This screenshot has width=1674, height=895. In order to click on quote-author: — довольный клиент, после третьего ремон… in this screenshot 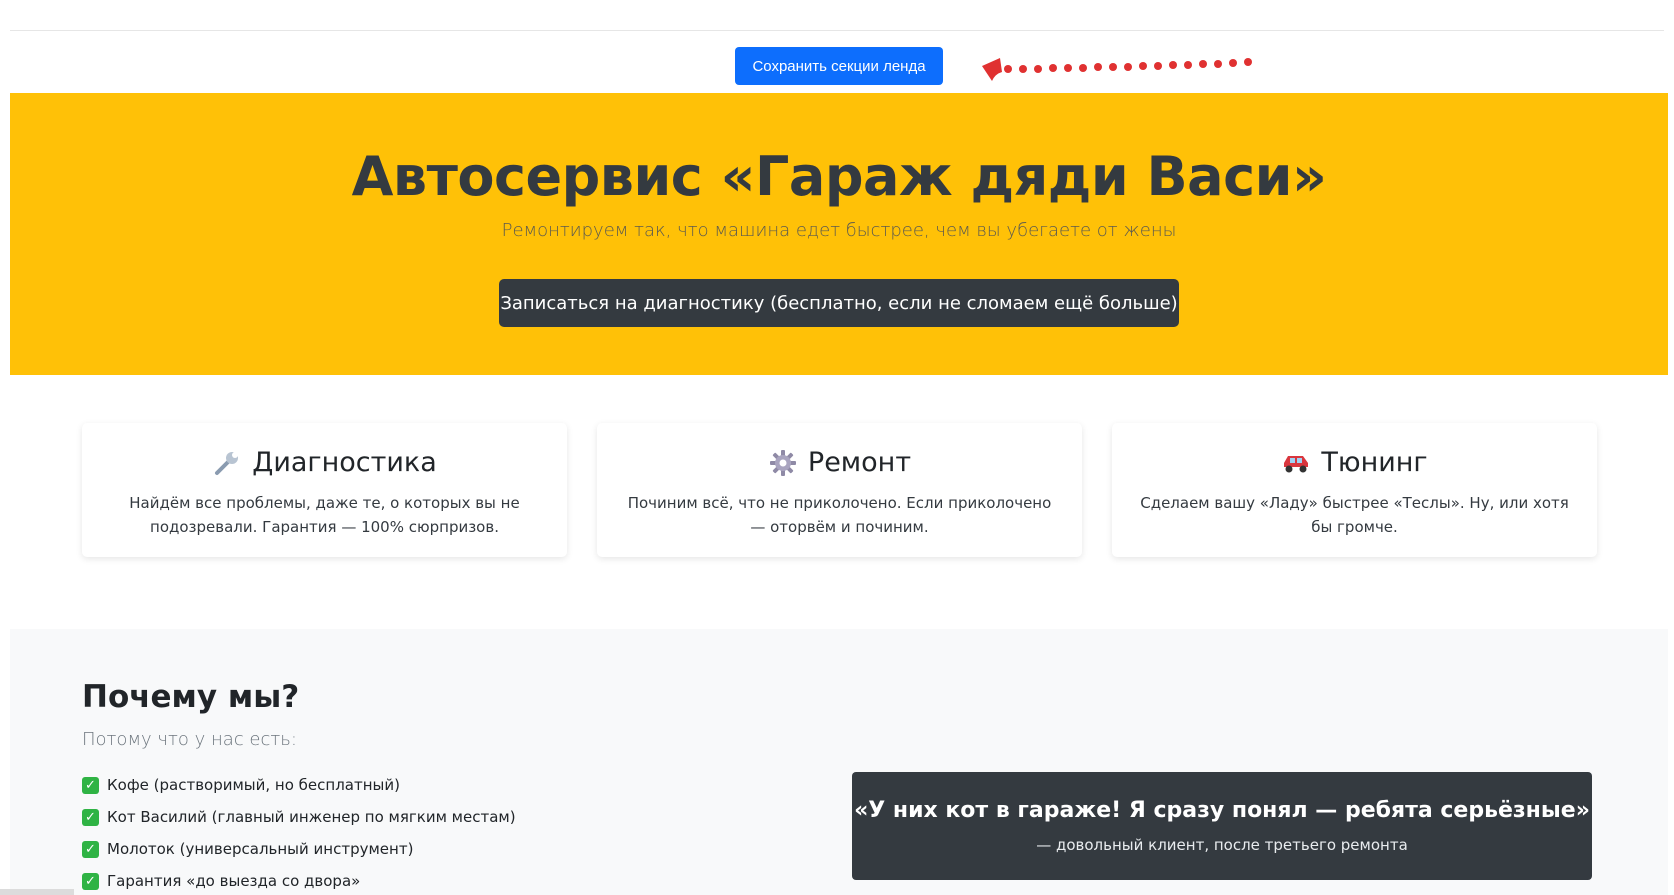, I will do `click(1222, 845)`.